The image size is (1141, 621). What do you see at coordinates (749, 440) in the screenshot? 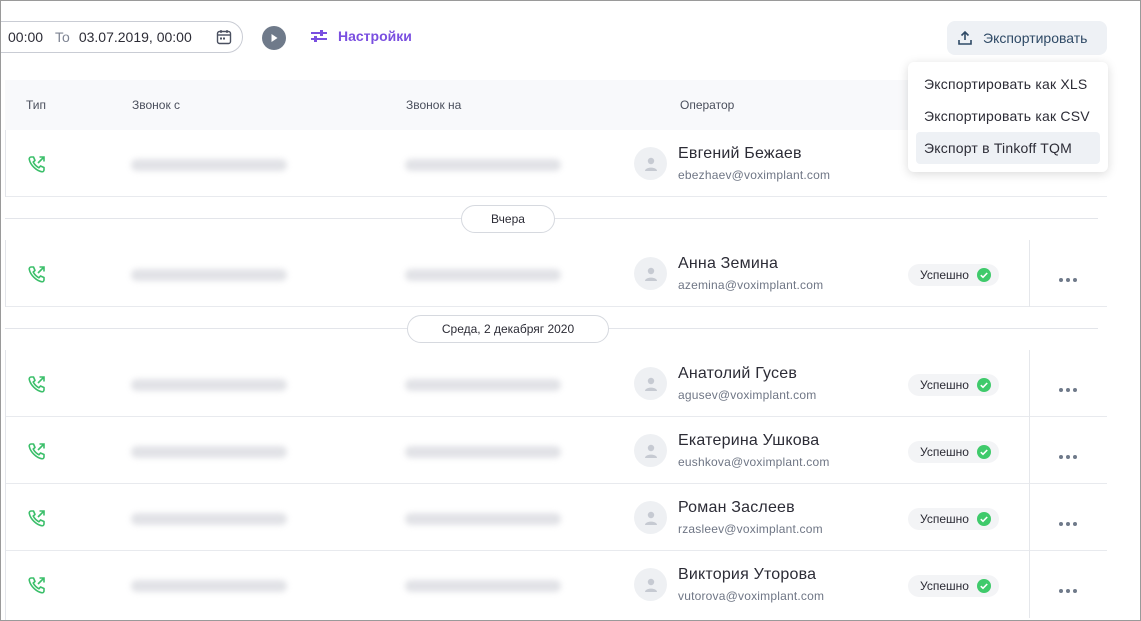
I see `operator-name: Екатерина Ушкова` at bounding box center [749, 440].